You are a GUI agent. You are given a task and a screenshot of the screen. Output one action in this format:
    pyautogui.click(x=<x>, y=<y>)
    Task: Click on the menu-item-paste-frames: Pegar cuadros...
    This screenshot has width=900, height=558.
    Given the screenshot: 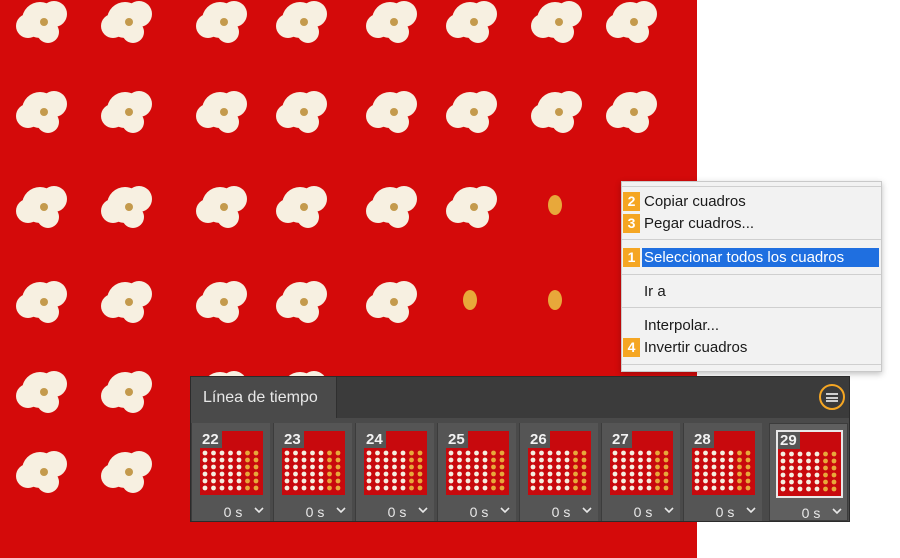 What is the action you would take?
    pyautogui.click(x=751, y=223)
    